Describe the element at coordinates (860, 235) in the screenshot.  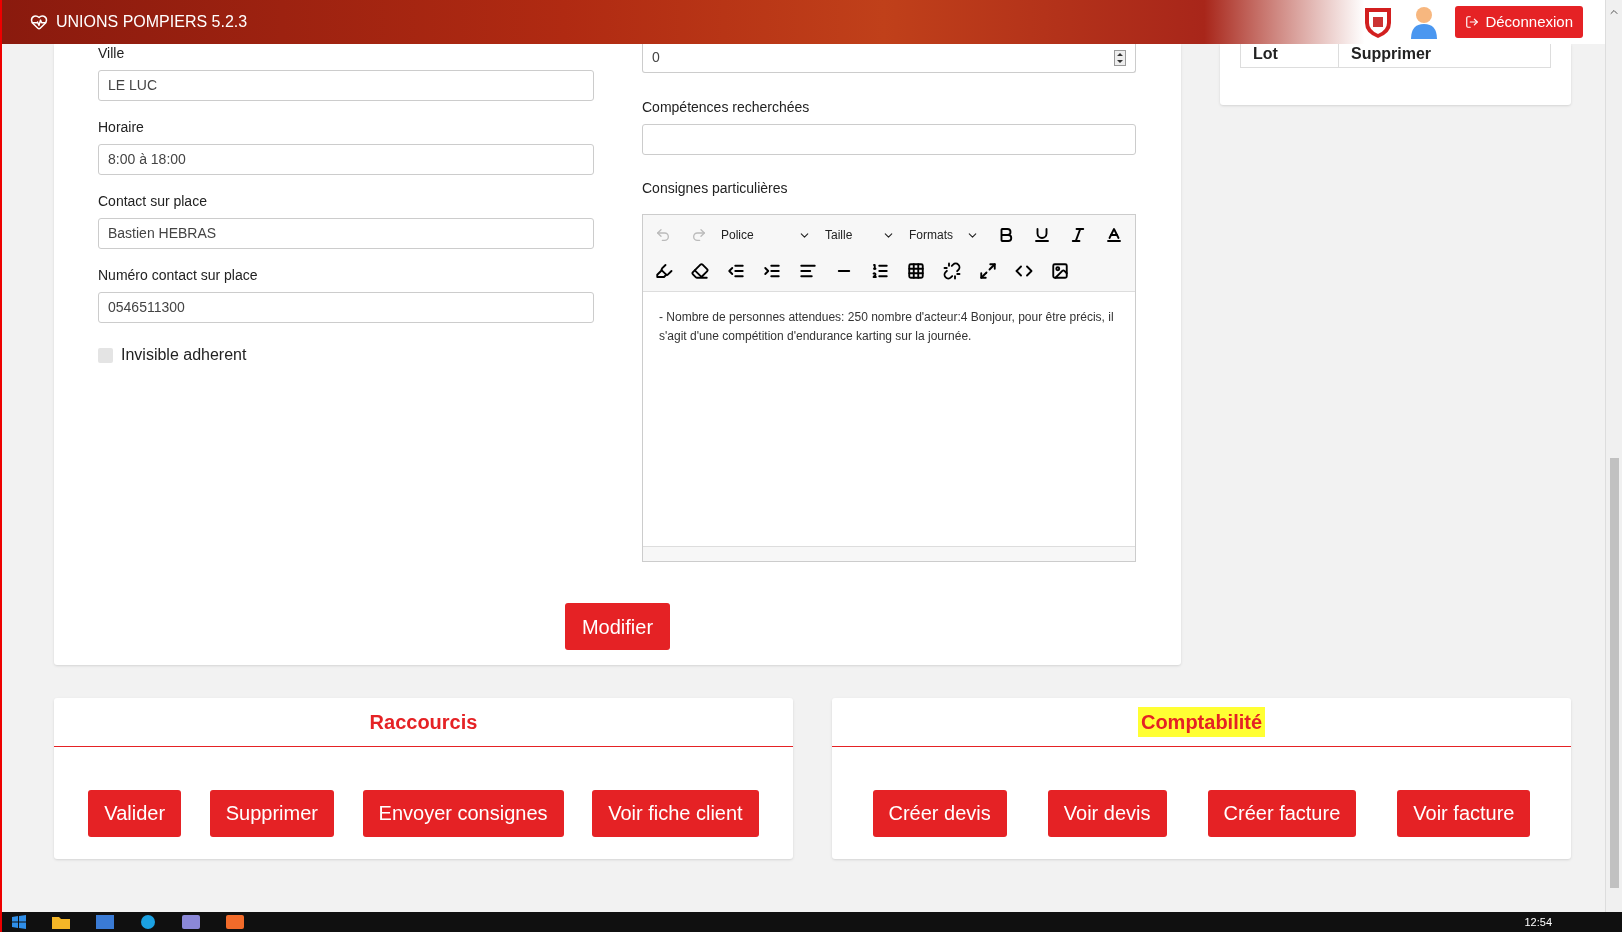
I see `font-dropdown: Taille` at that location.